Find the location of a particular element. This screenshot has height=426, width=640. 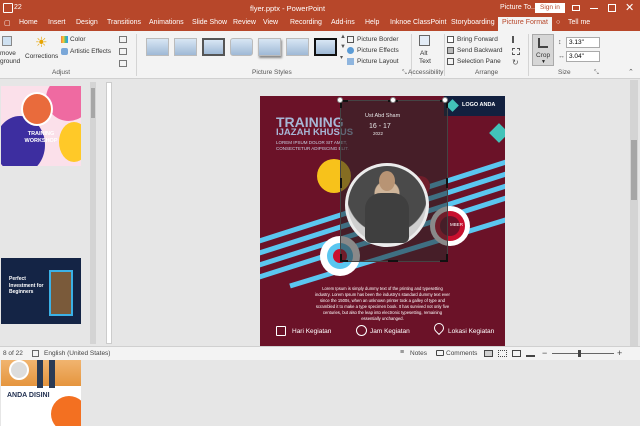

selection-pane-button: Selection Pane is located at coordinates (477, 62).